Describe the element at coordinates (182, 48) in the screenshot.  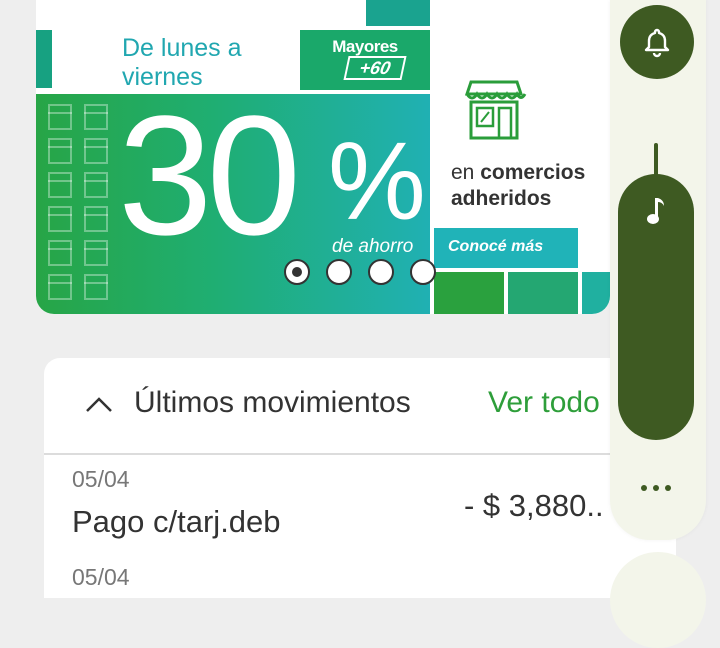
I see `banner-days-line1: De lunes a` at that location.